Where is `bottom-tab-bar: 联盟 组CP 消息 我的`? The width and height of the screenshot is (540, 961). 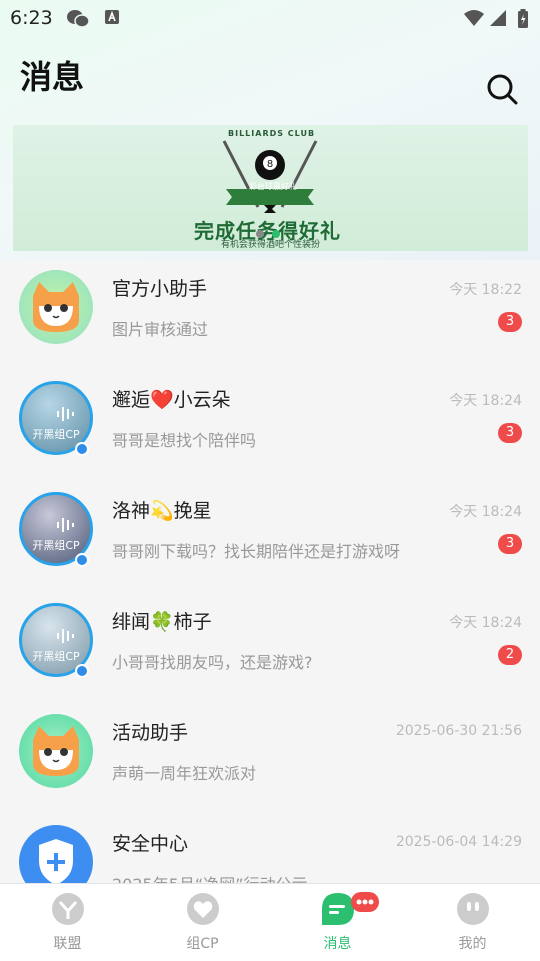 bottom-tab-bar: 联盟 组CP 消息 我的 is located at coordinates (270, 922).